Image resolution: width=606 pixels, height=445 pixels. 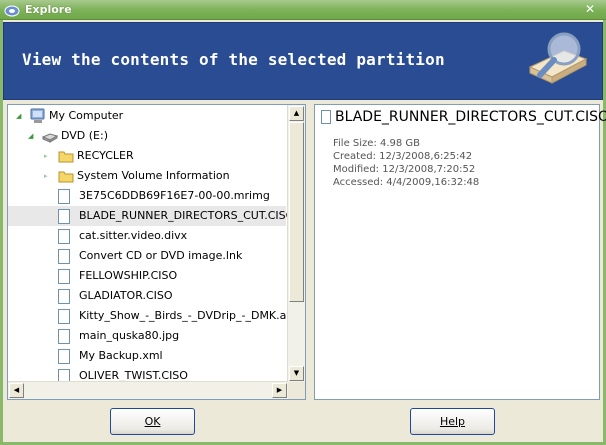 I want to click on tree-item-label: My Computer, so click(x=86, y=115).